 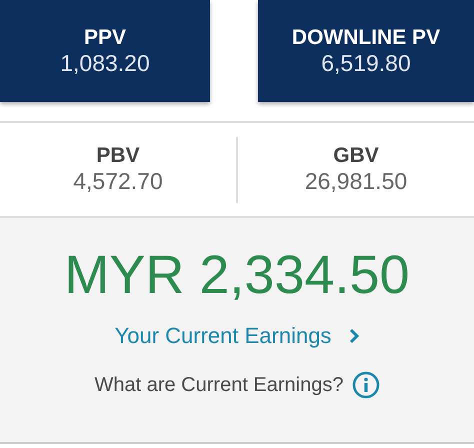 I want to click on metric-value: 1,083.20, so click(x=105, y=64).